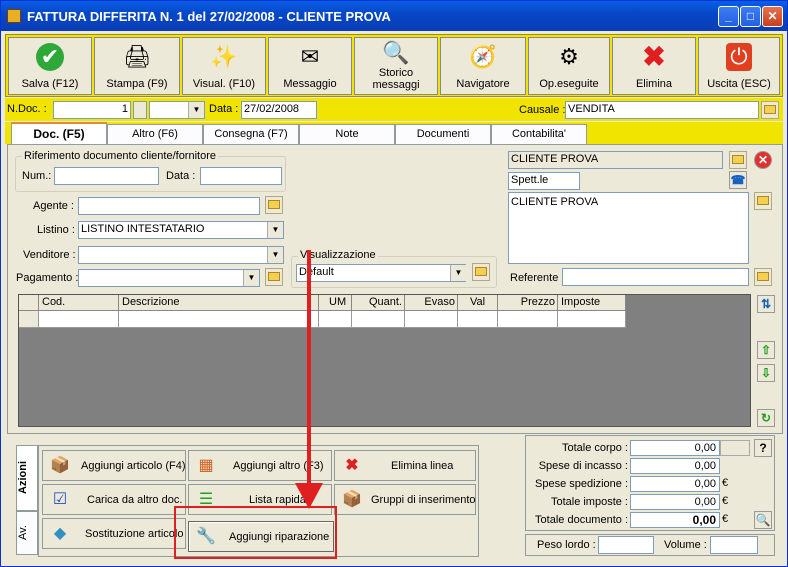 This screenshot has width=788, height=567. Describe the element at coordinates (539, 134) in the screenshot. I see `tab-contabilita: Contabilita'` at that location.